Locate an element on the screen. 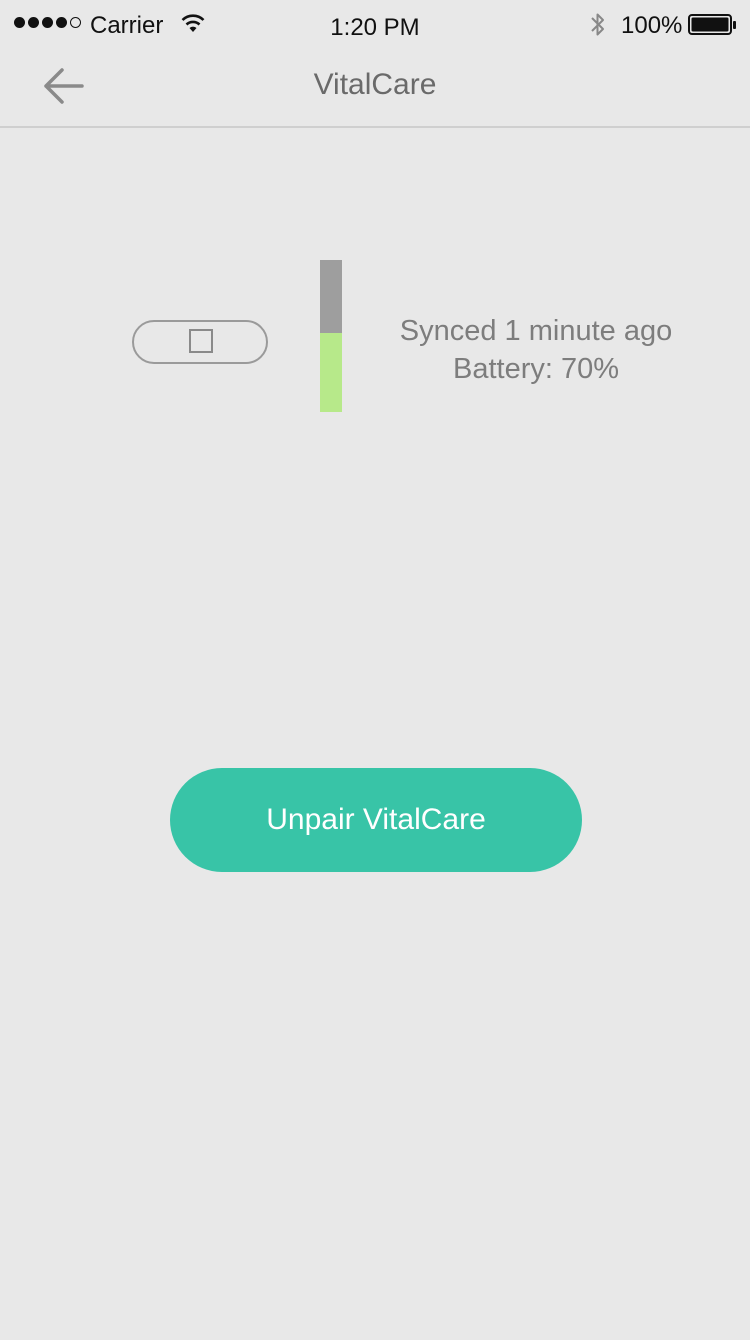 This screenshot has width=750, height=1340. battery-status-text: Battery: 70% is located at coordinates (536, 369).